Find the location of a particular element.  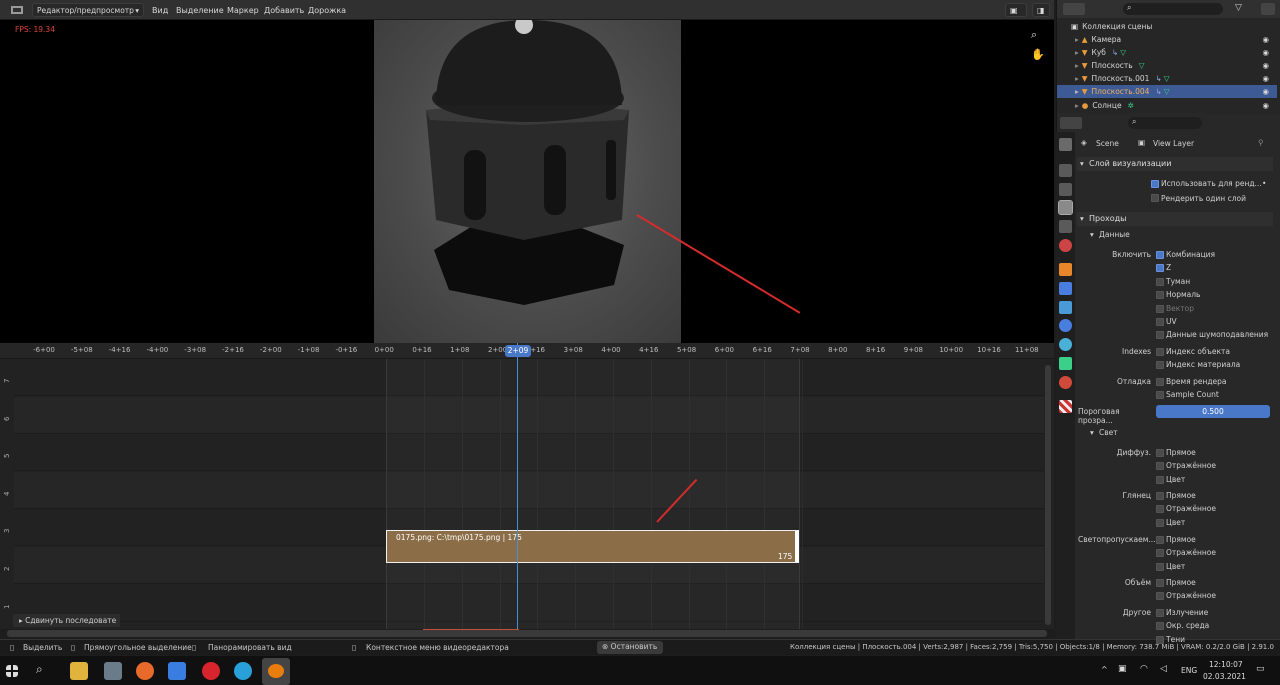

pass-2-checkbox is located at coordinates (1160, 281).